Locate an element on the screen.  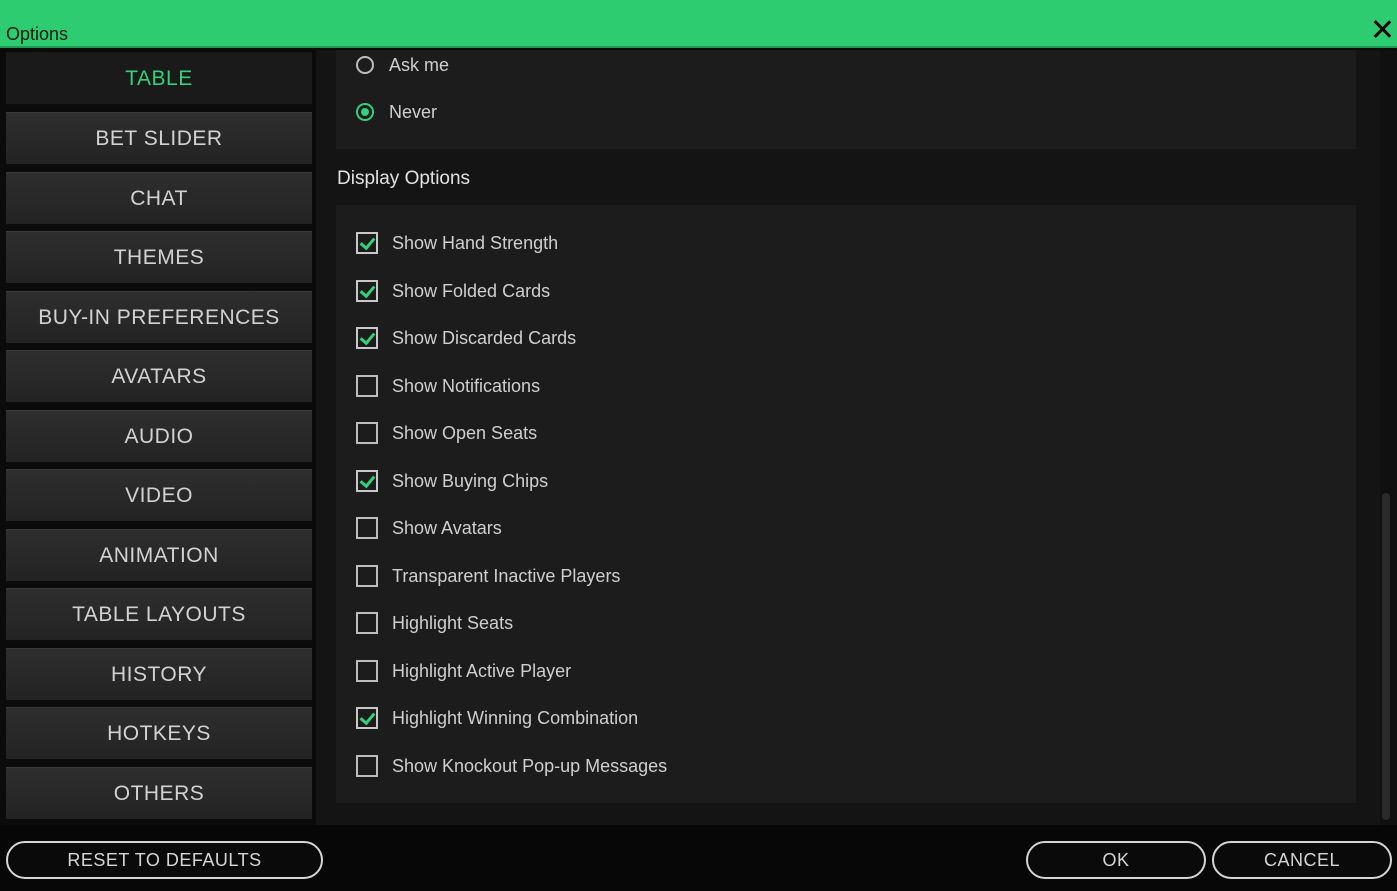
radio-never: Never is located at coordinates (396, 112).